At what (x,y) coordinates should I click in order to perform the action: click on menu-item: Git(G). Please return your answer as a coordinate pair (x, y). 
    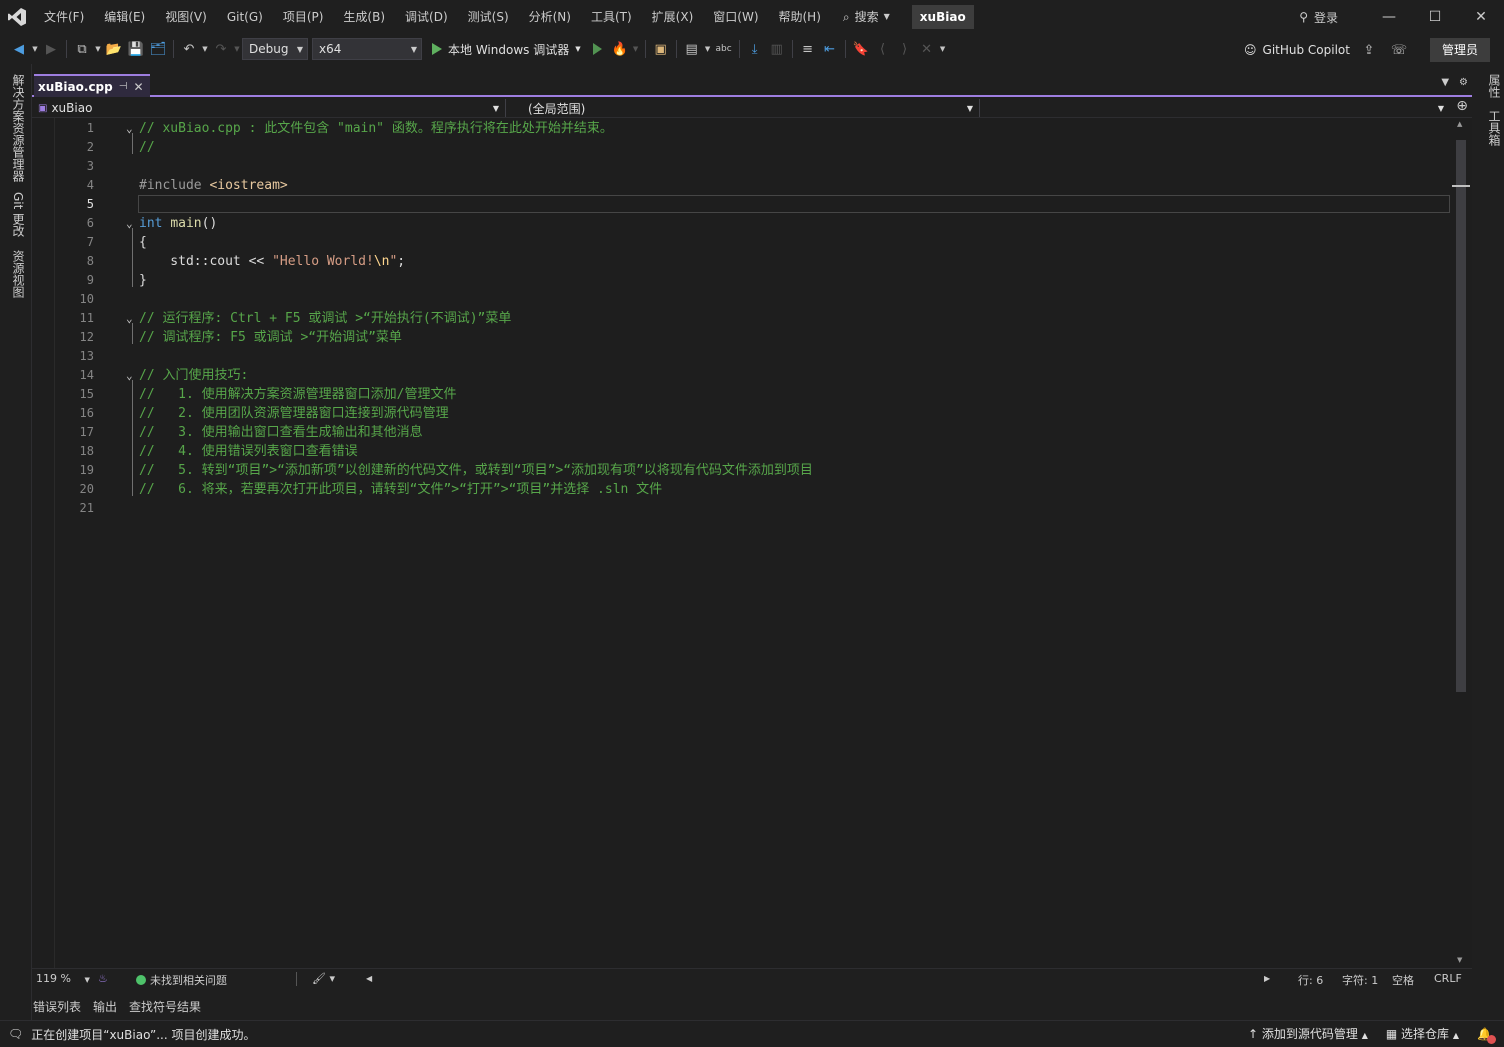
    Looking at the image, I should click on (245, 17).